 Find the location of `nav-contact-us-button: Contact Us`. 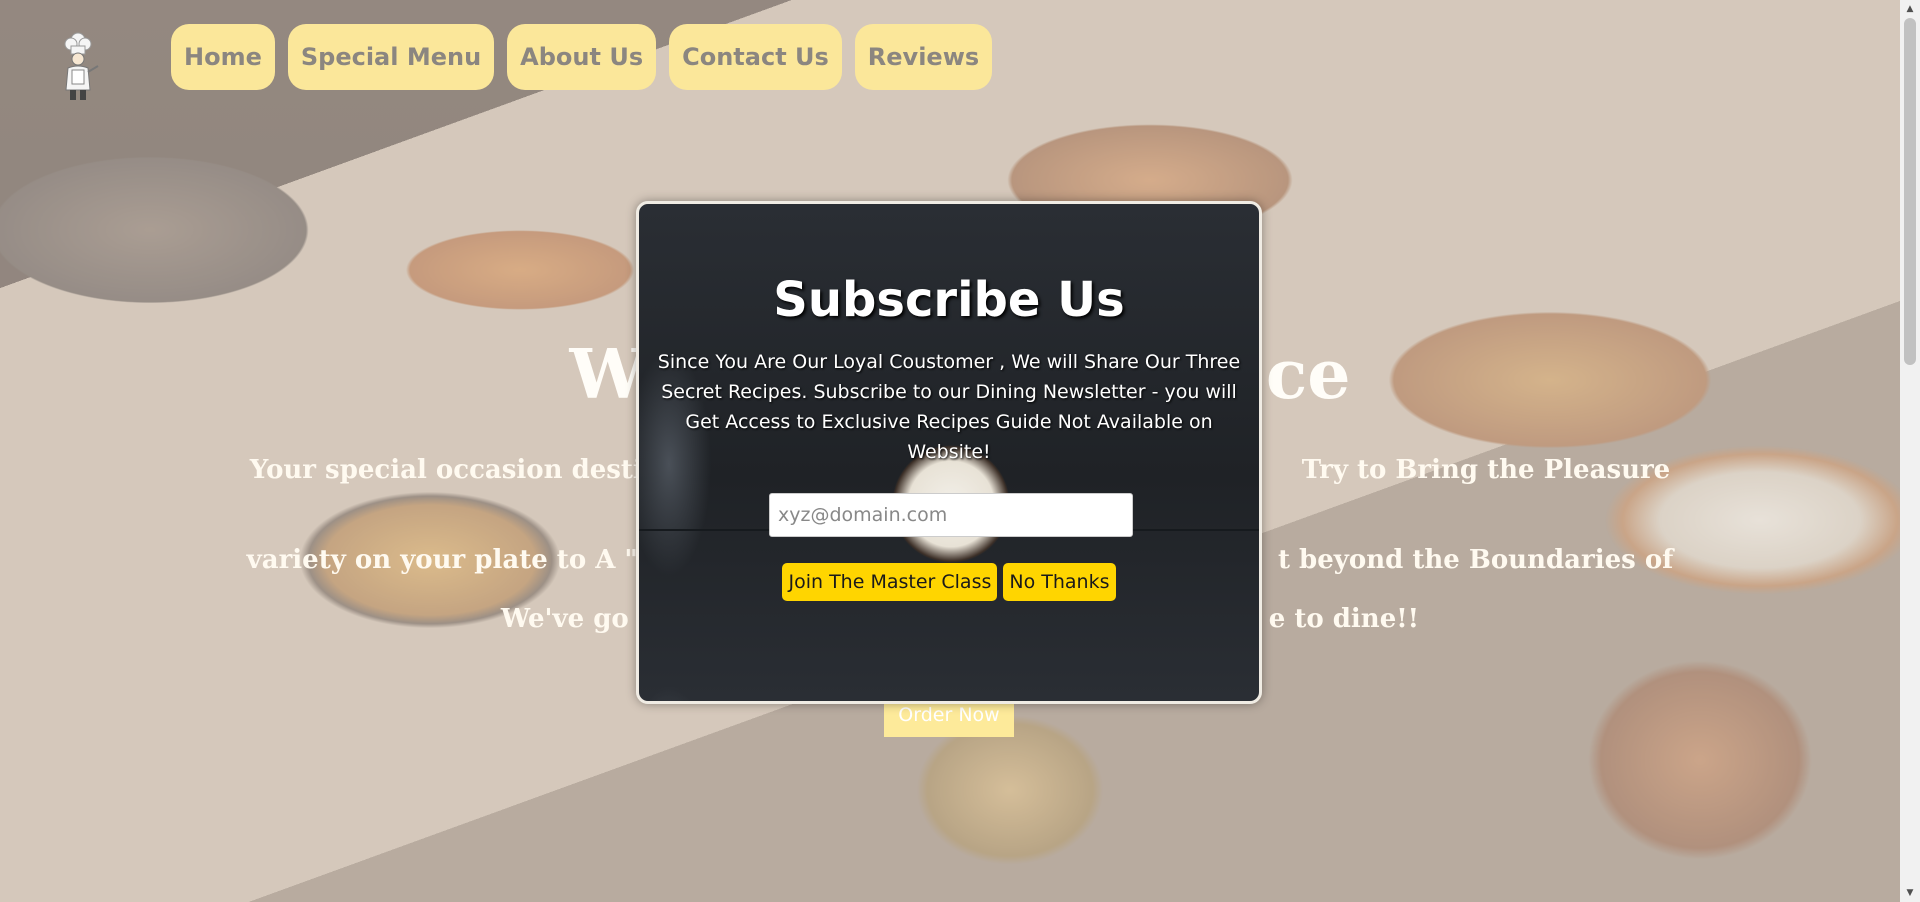

nav-contact-us-button: Contact Us is located at coordinates (755, 57).